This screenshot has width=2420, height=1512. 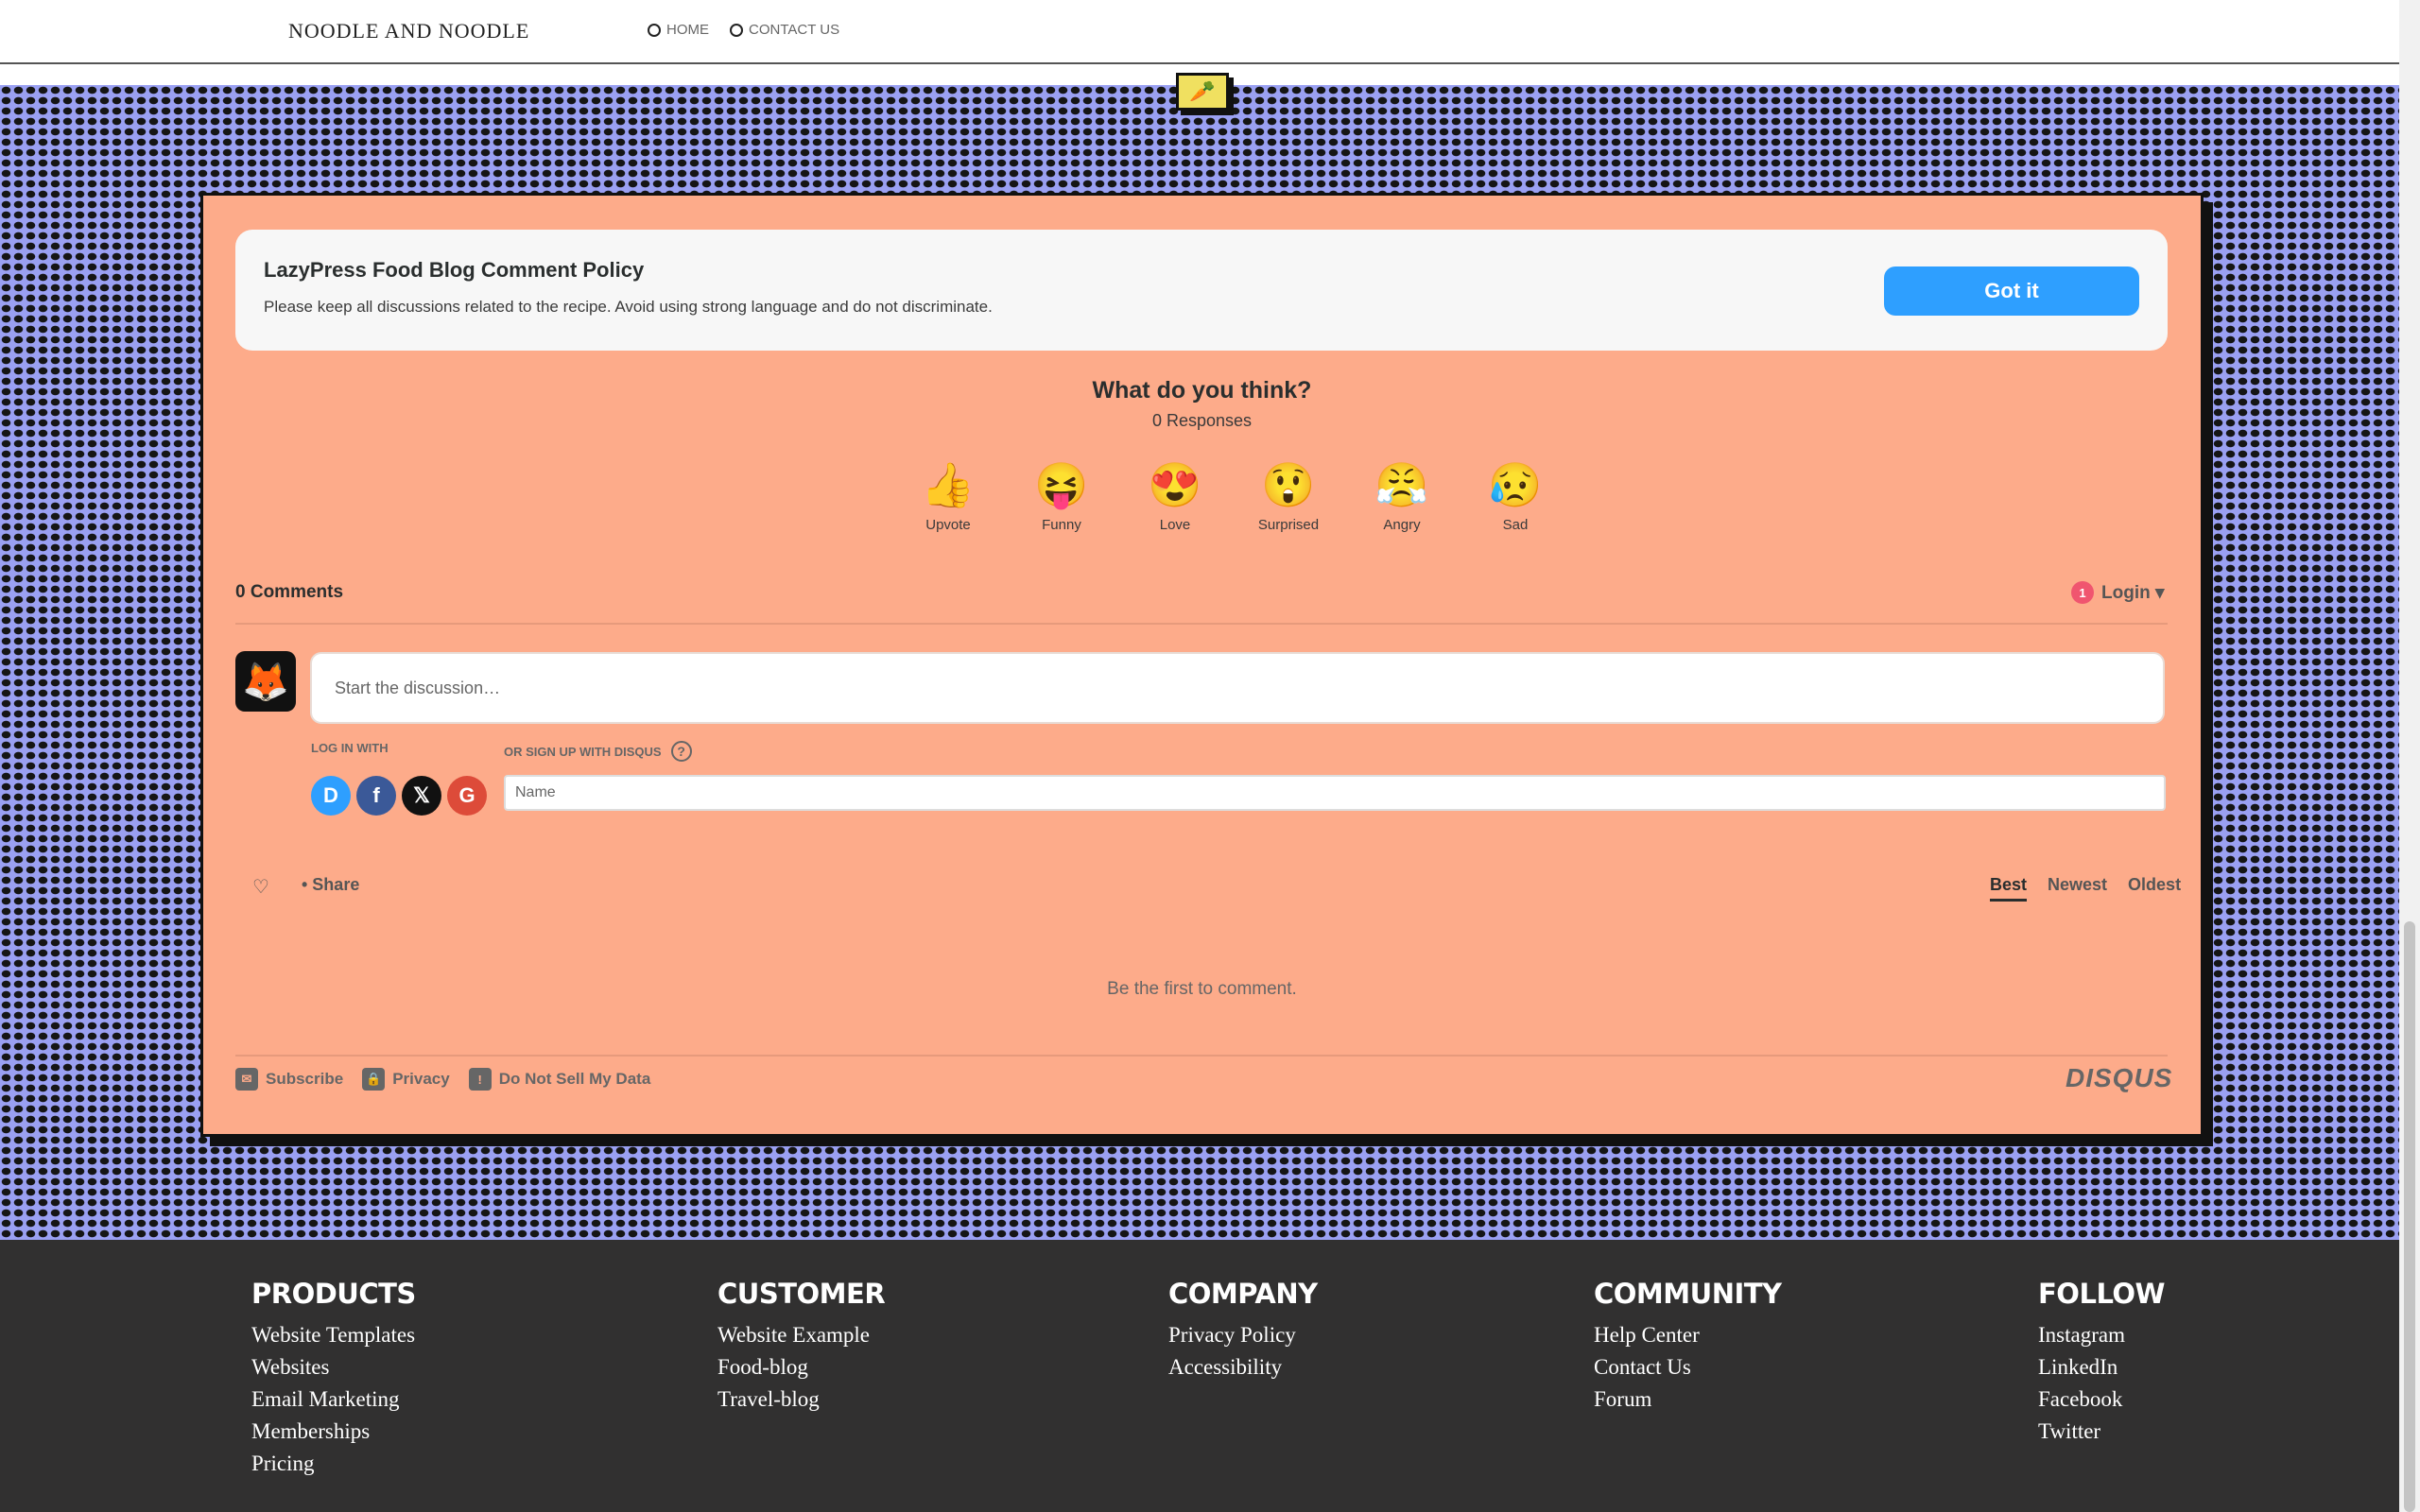 I want to click on alert-icon: !, so click(x=480, y=1079).